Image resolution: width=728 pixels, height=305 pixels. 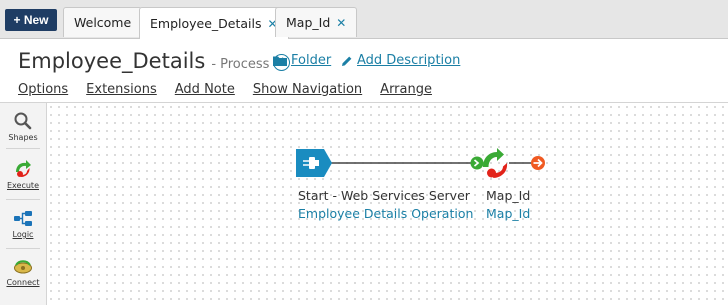 I want to click on folder-icon, so click(x=280, y=61).